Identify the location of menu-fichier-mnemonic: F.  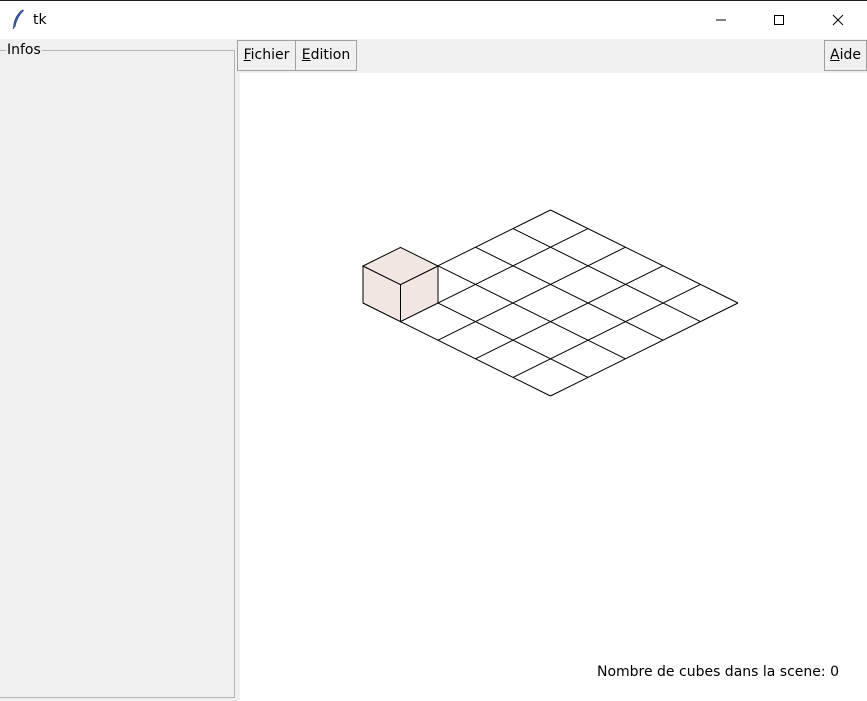
(247, 55).